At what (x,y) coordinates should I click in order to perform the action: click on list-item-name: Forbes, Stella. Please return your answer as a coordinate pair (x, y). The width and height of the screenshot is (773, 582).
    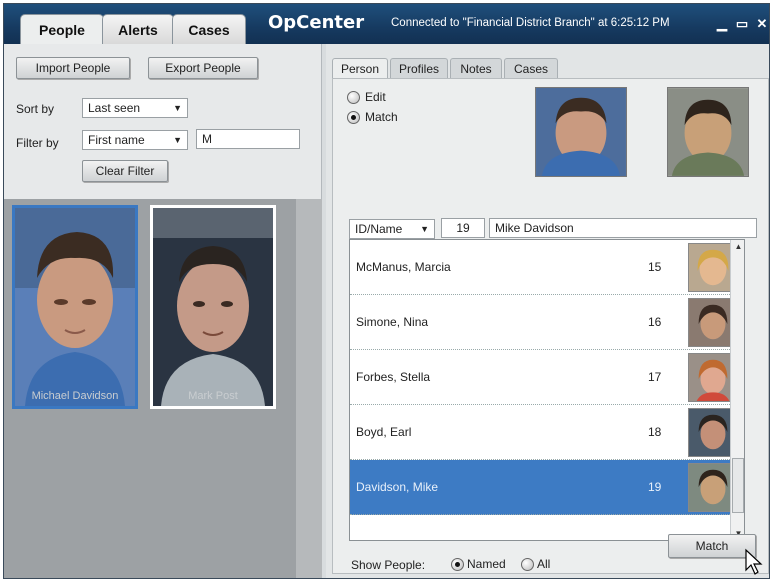
    Looking at the image, I should click on (393, 377).